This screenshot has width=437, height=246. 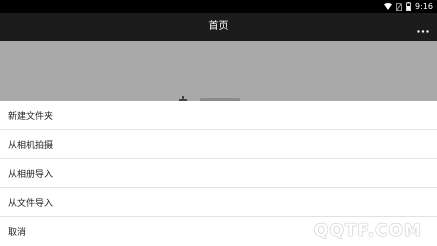 What do you see at coordinates (218, 115) in the screenshot?
I see `new-folder-option: 新建文件夹` at bounding box center [218, 115].